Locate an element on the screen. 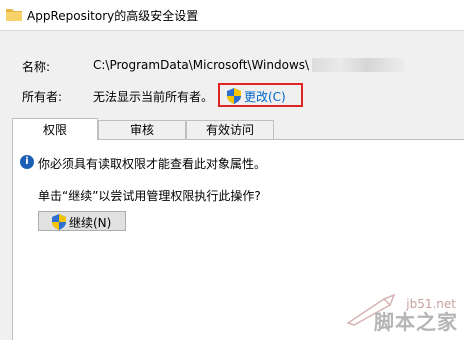  name-row: 名称: C:\ProgramData\Microsoft\Windows\ is located at coordinates (232, 66).